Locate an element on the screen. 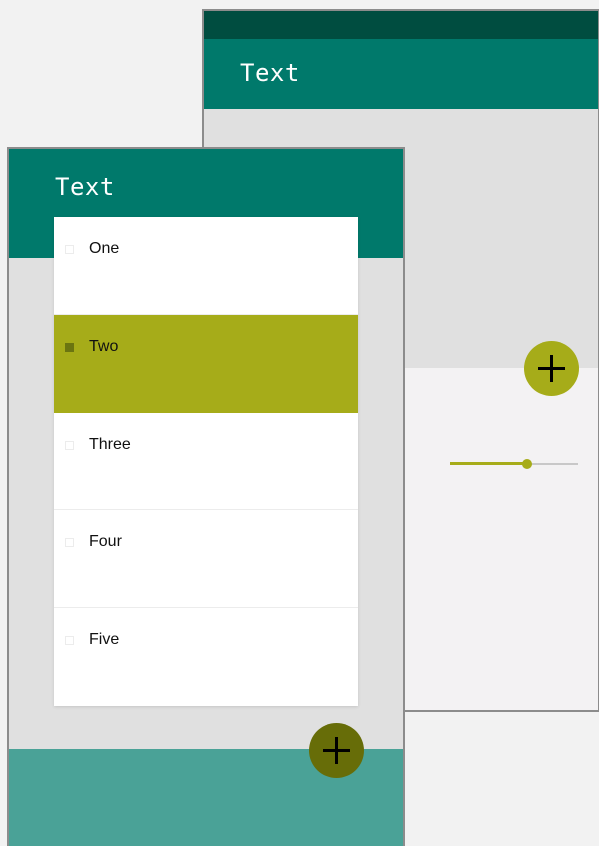  status-bar is located at coordinates (401, 25).